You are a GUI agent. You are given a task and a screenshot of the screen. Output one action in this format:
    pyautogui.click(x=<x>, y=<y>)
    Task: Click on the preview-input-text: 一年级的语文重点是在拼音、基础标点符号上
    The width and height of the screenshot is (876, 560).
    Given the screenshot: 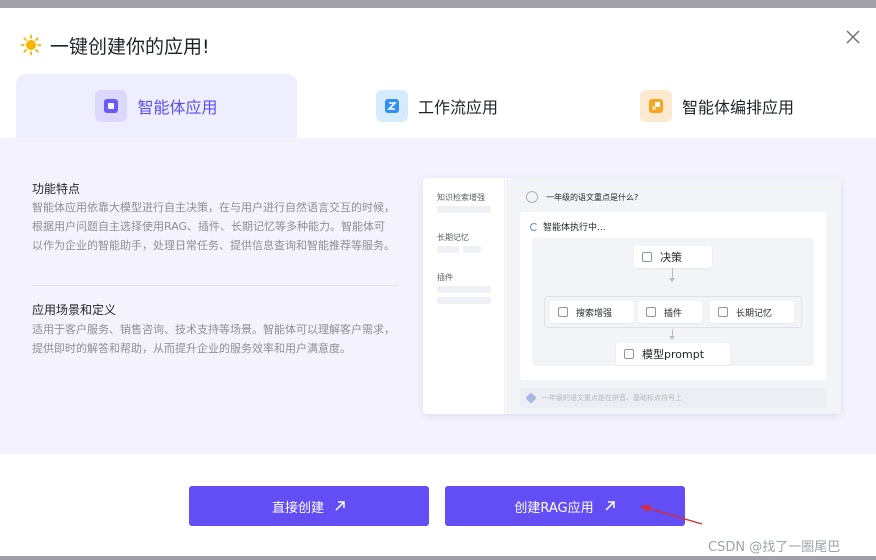 What is the action you would take?
    pyautogui.click(x=612, y=398)
    